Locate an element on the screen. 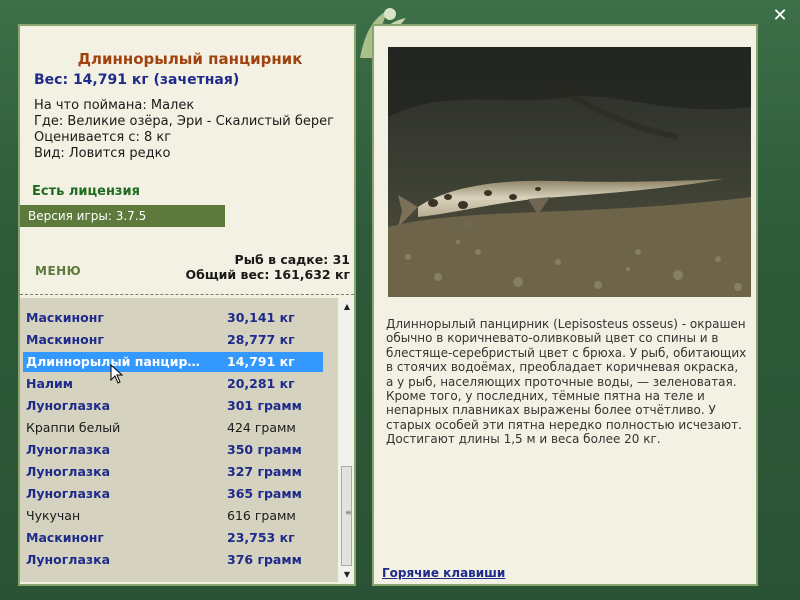 This screenshot has width=800, height=600. license-status: Есть лицензия is located at coordinates (86, 191).